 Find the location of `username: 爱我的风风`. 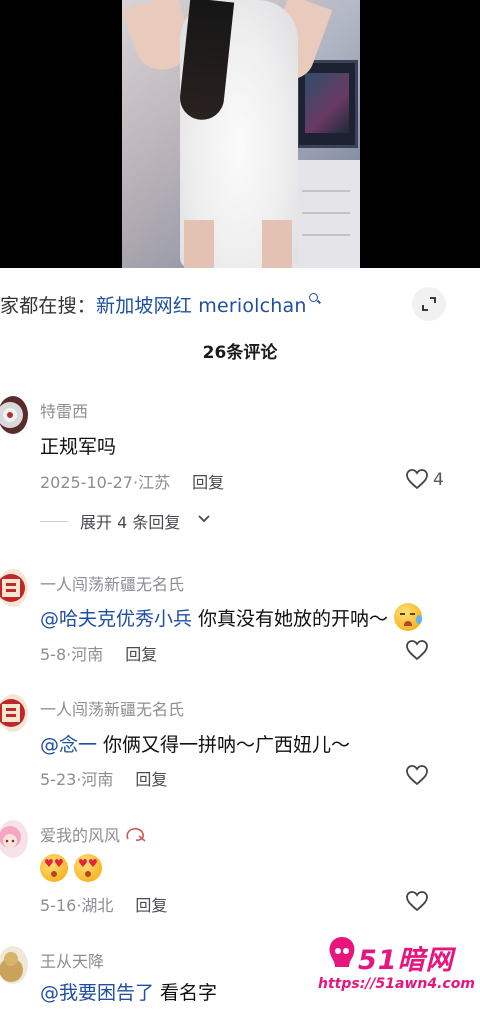

username: 爱我的风风 is located at coordinates (93, 834).